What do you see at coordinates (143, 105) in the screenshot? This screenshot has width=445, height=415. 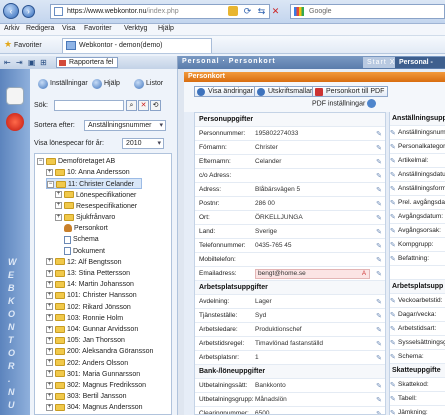 I see `clear-icon: ✕` at bounding box center [143, 105].